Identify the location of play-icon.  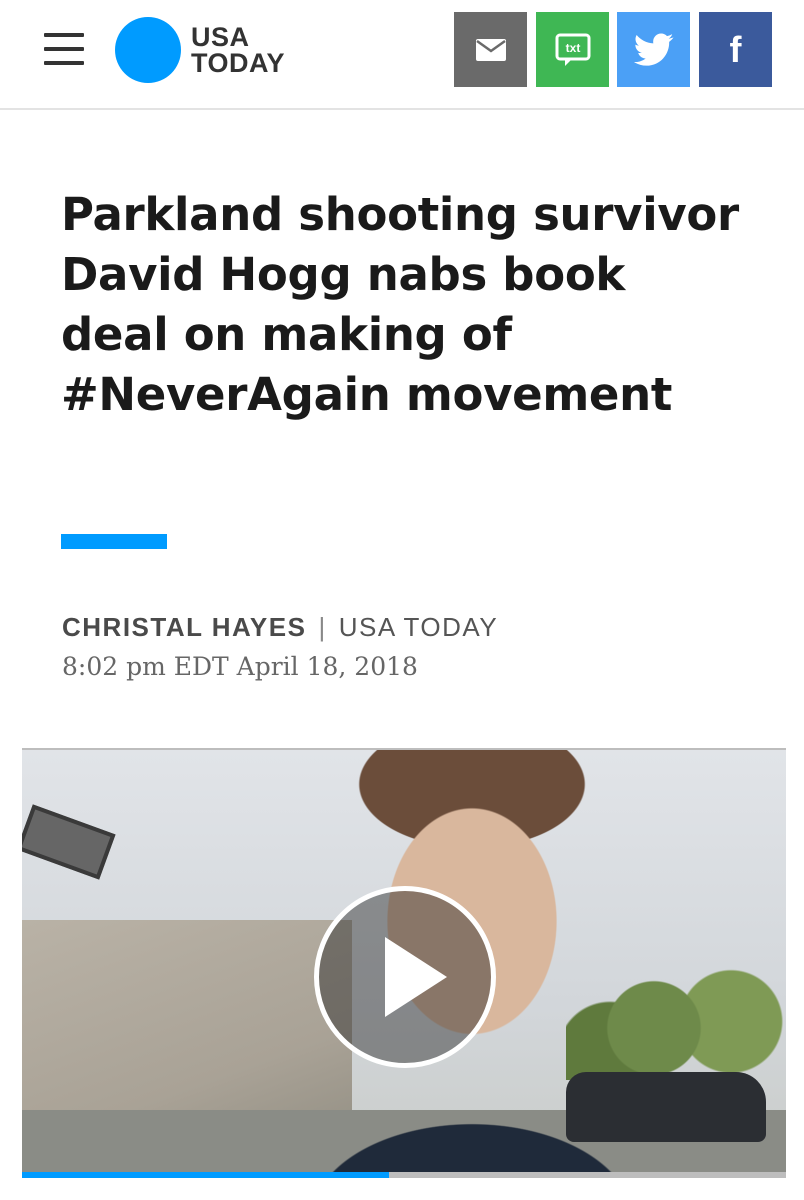
(416, 977).